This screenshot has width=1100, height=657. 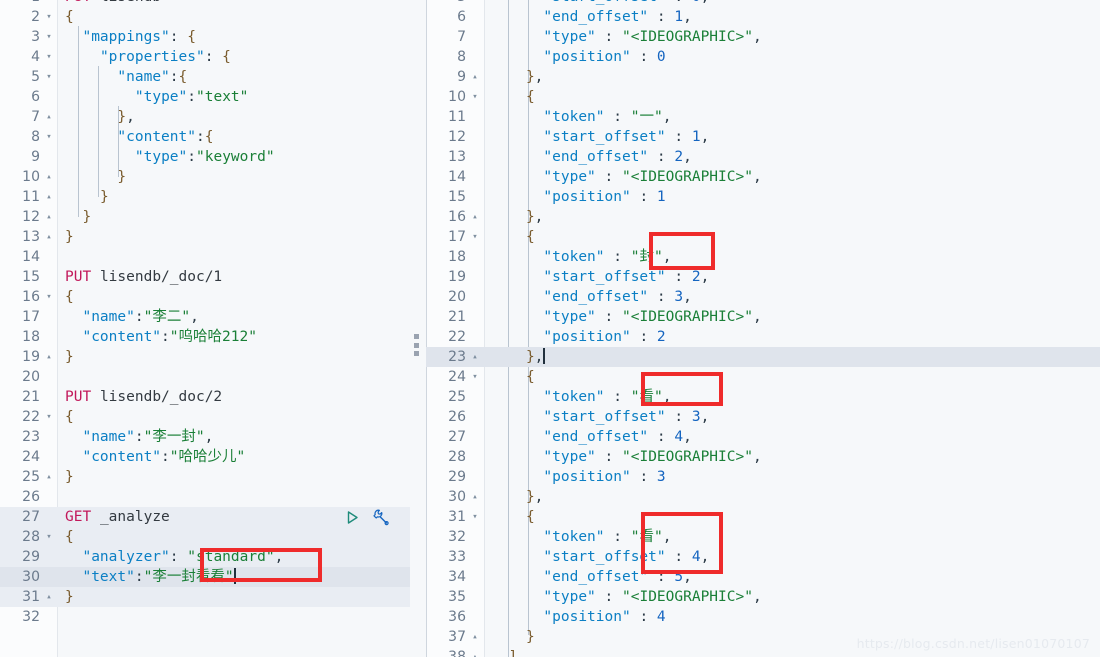 What do you see at coordinates (205, 57) in the screenshot?
I see `code-line: 4 ▾ "properties": {` at bounding box center [205, 57].